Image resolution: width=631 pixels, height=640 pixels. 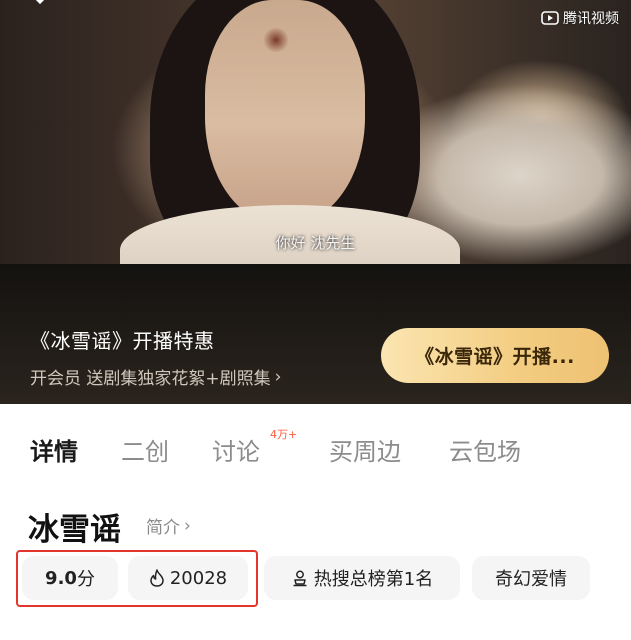 I want to click on intro-label: 简介, so click(x=163, y=528).